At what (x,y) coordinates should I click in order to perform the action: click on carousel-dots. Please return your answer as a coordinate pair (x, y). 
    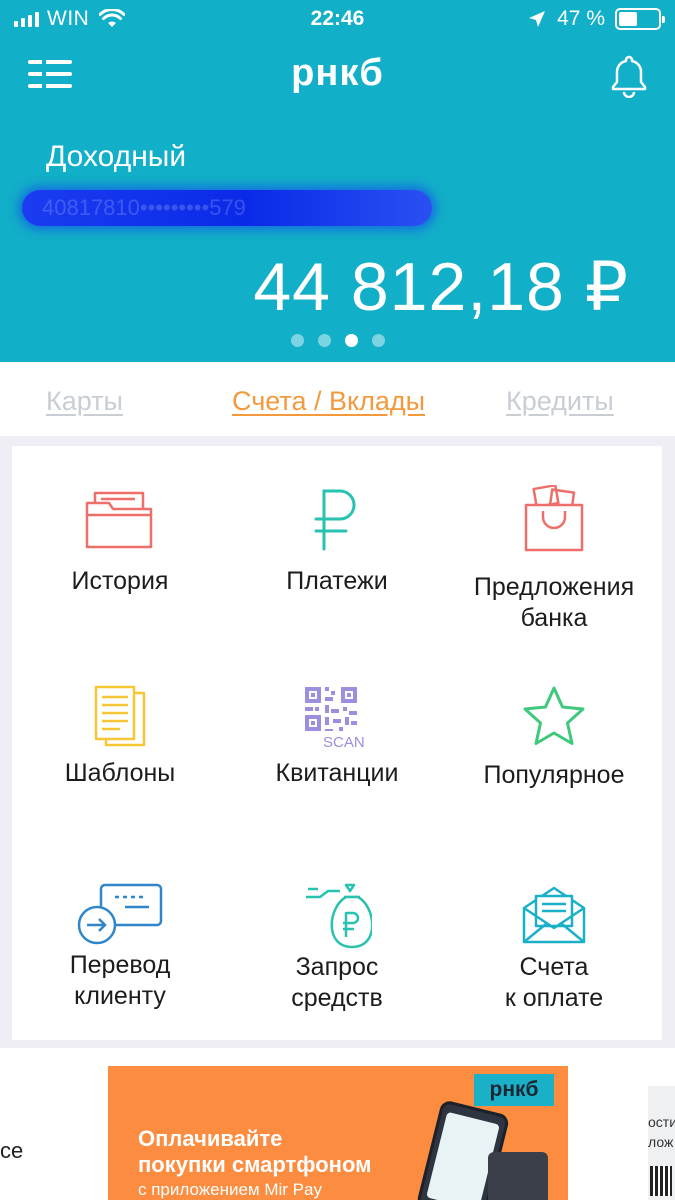
    Looking at the image, I should click on (337, 340).